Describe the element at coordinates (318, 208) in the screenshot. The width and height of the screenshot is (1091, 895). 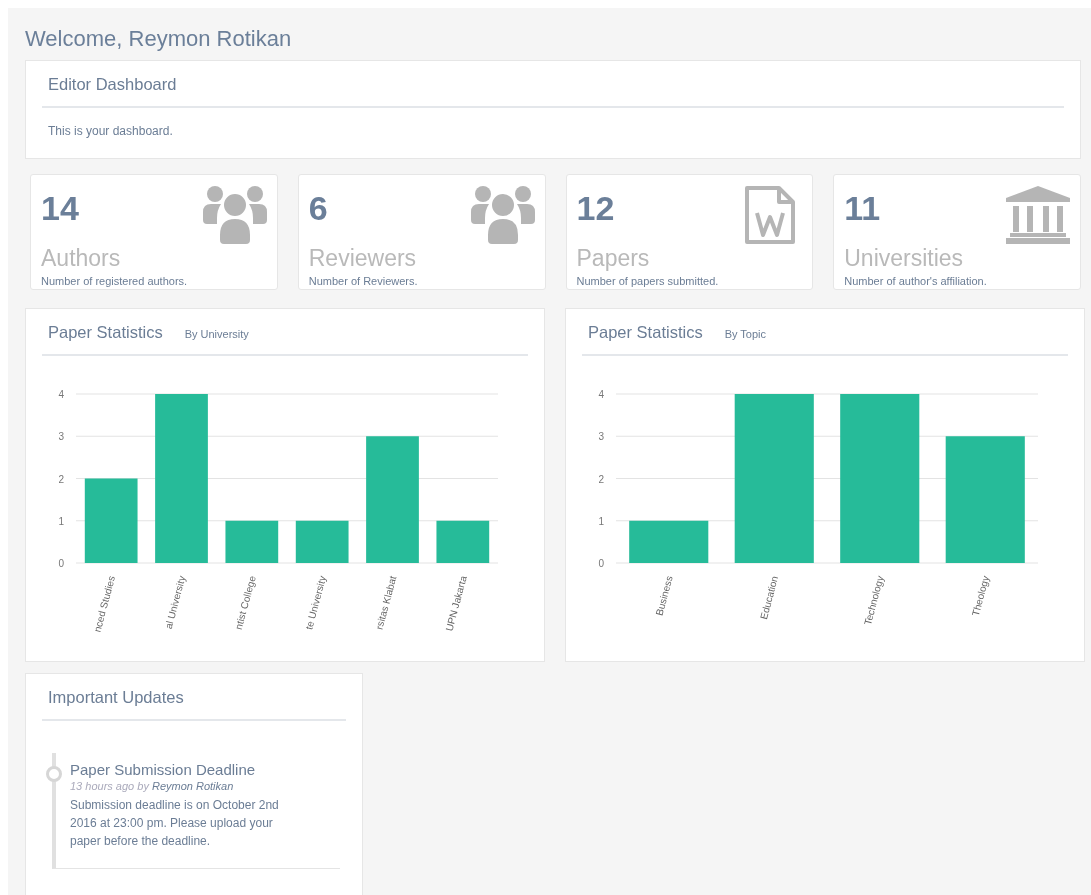
I see `stat-value: 6` at that location.